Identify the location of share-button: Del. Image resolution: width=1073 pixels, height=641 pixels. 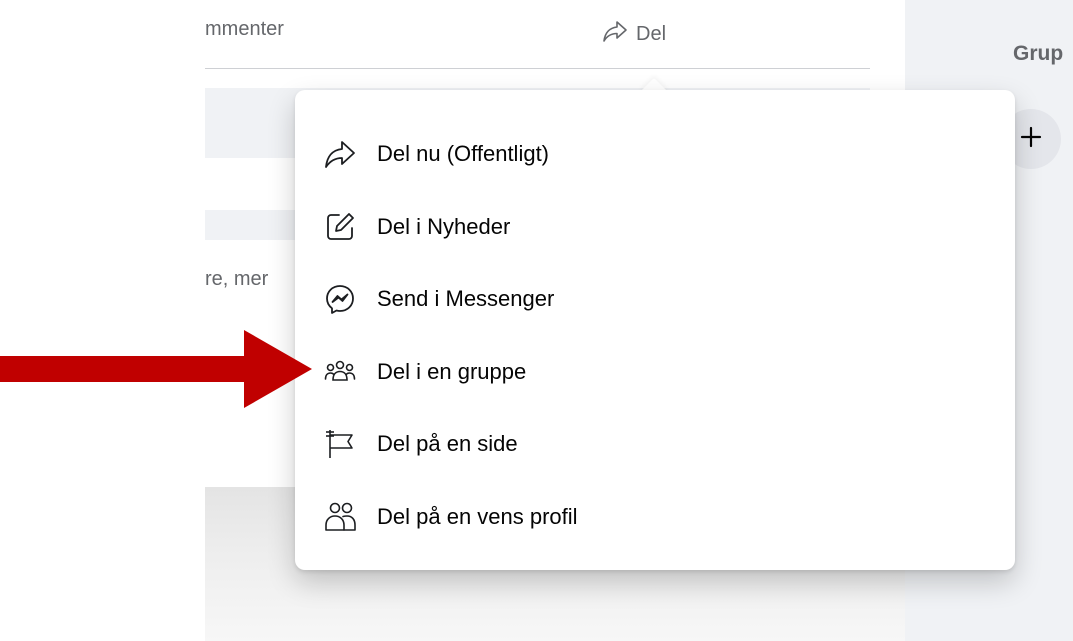
(634, 34).